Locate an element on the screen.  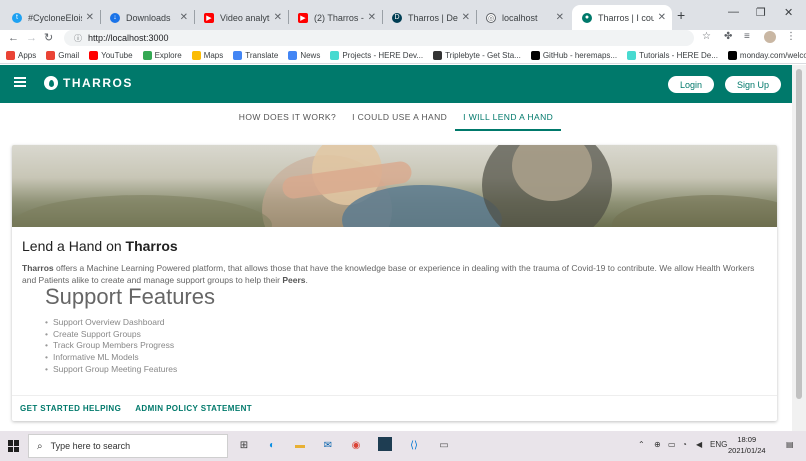
bookmark-item: Translate is located at coordinates (255, 55).